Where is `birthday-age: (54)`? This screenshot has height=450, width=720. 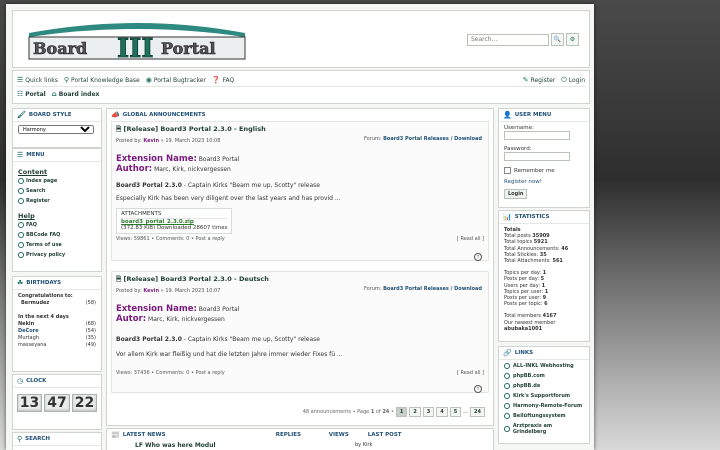 birthday-age: (54) is located at coordinates (90, 331).